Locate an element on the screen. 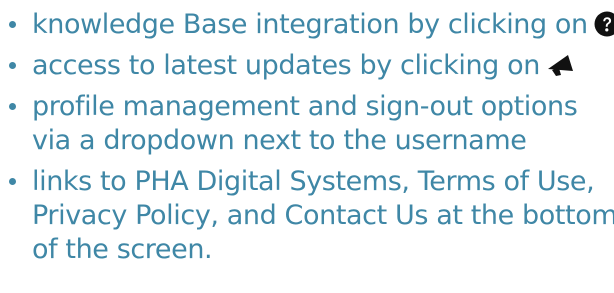 The width and height of the screenshot is (614, 293). list-item-line: access to latest updates by clicking on is located at coordinates (320, 66).